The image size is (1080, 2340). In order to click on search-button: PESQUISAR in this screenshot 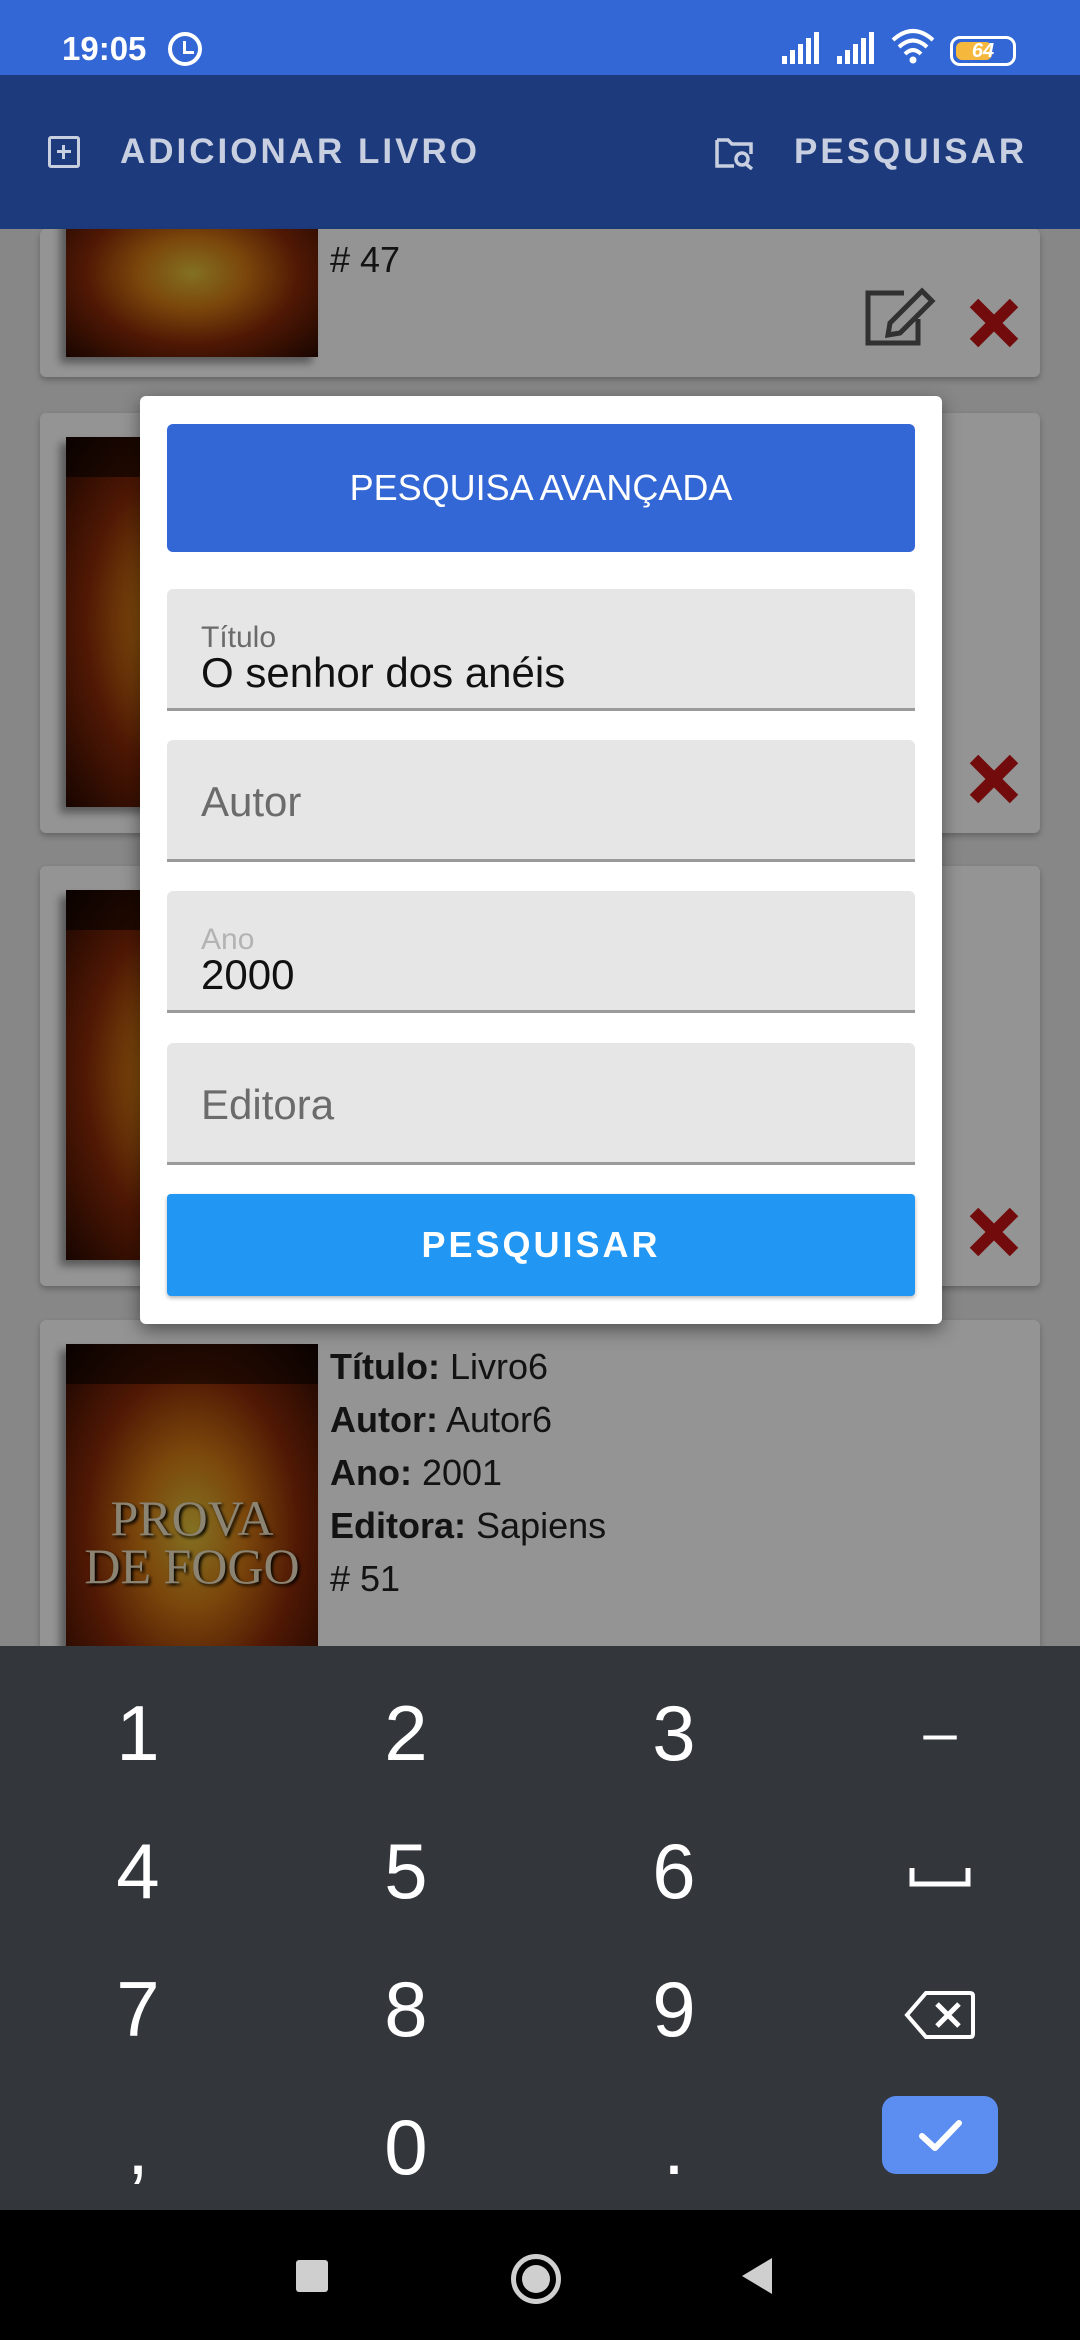, I will do `click(870, 152)`.